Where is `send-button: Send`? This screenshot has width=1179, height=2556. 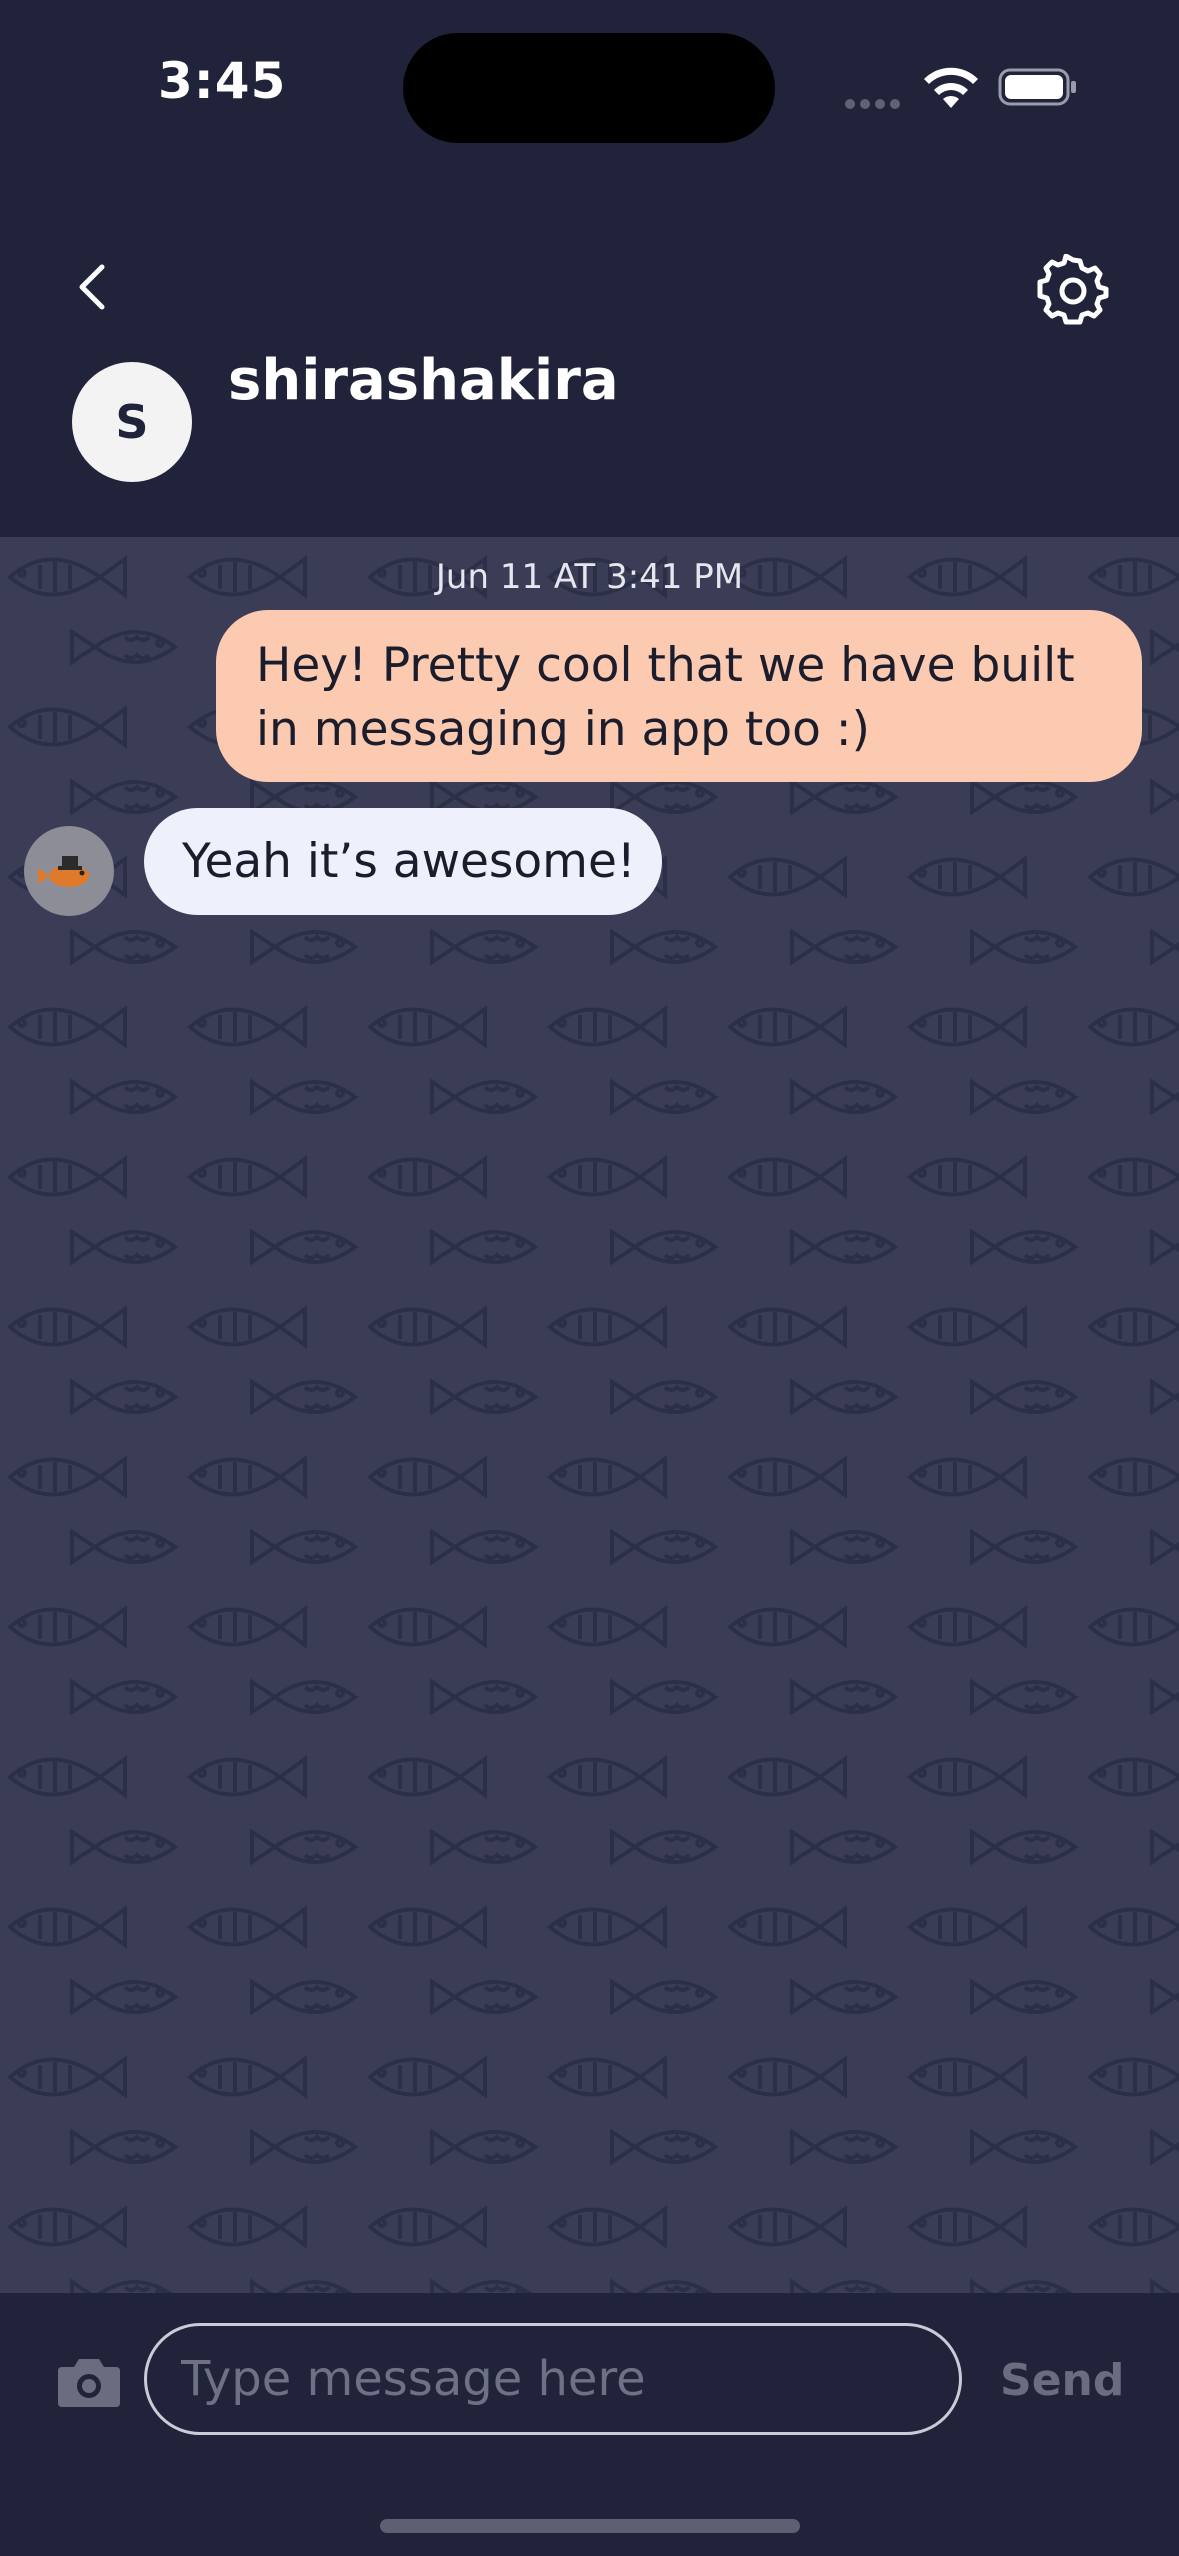
send-button: Send is located at coordinates (1062, 2380).